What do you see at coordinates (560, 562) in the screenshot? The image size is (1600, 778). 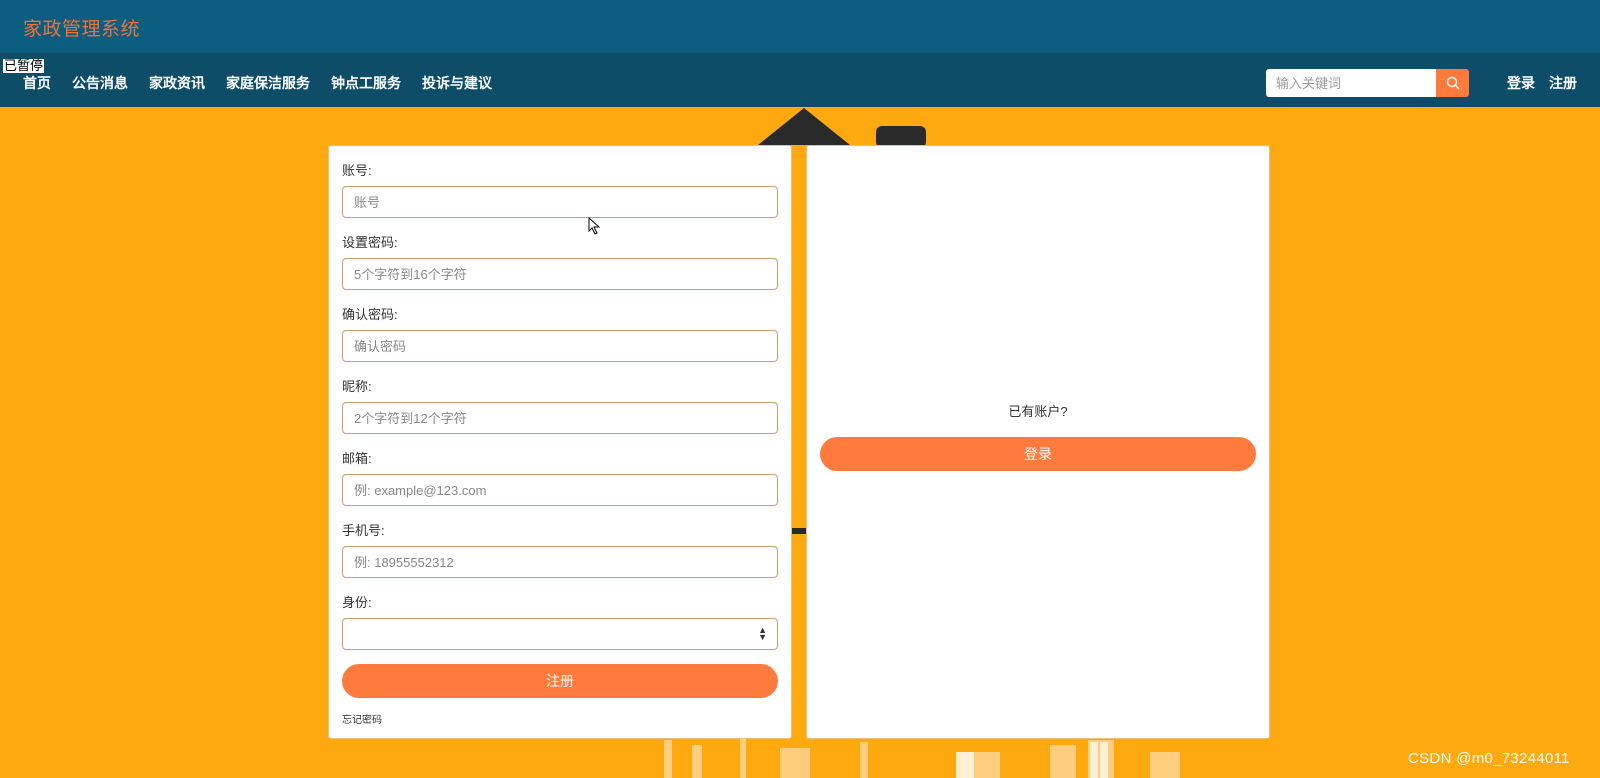 I see `phone-input` at bounding box center [560, 562].